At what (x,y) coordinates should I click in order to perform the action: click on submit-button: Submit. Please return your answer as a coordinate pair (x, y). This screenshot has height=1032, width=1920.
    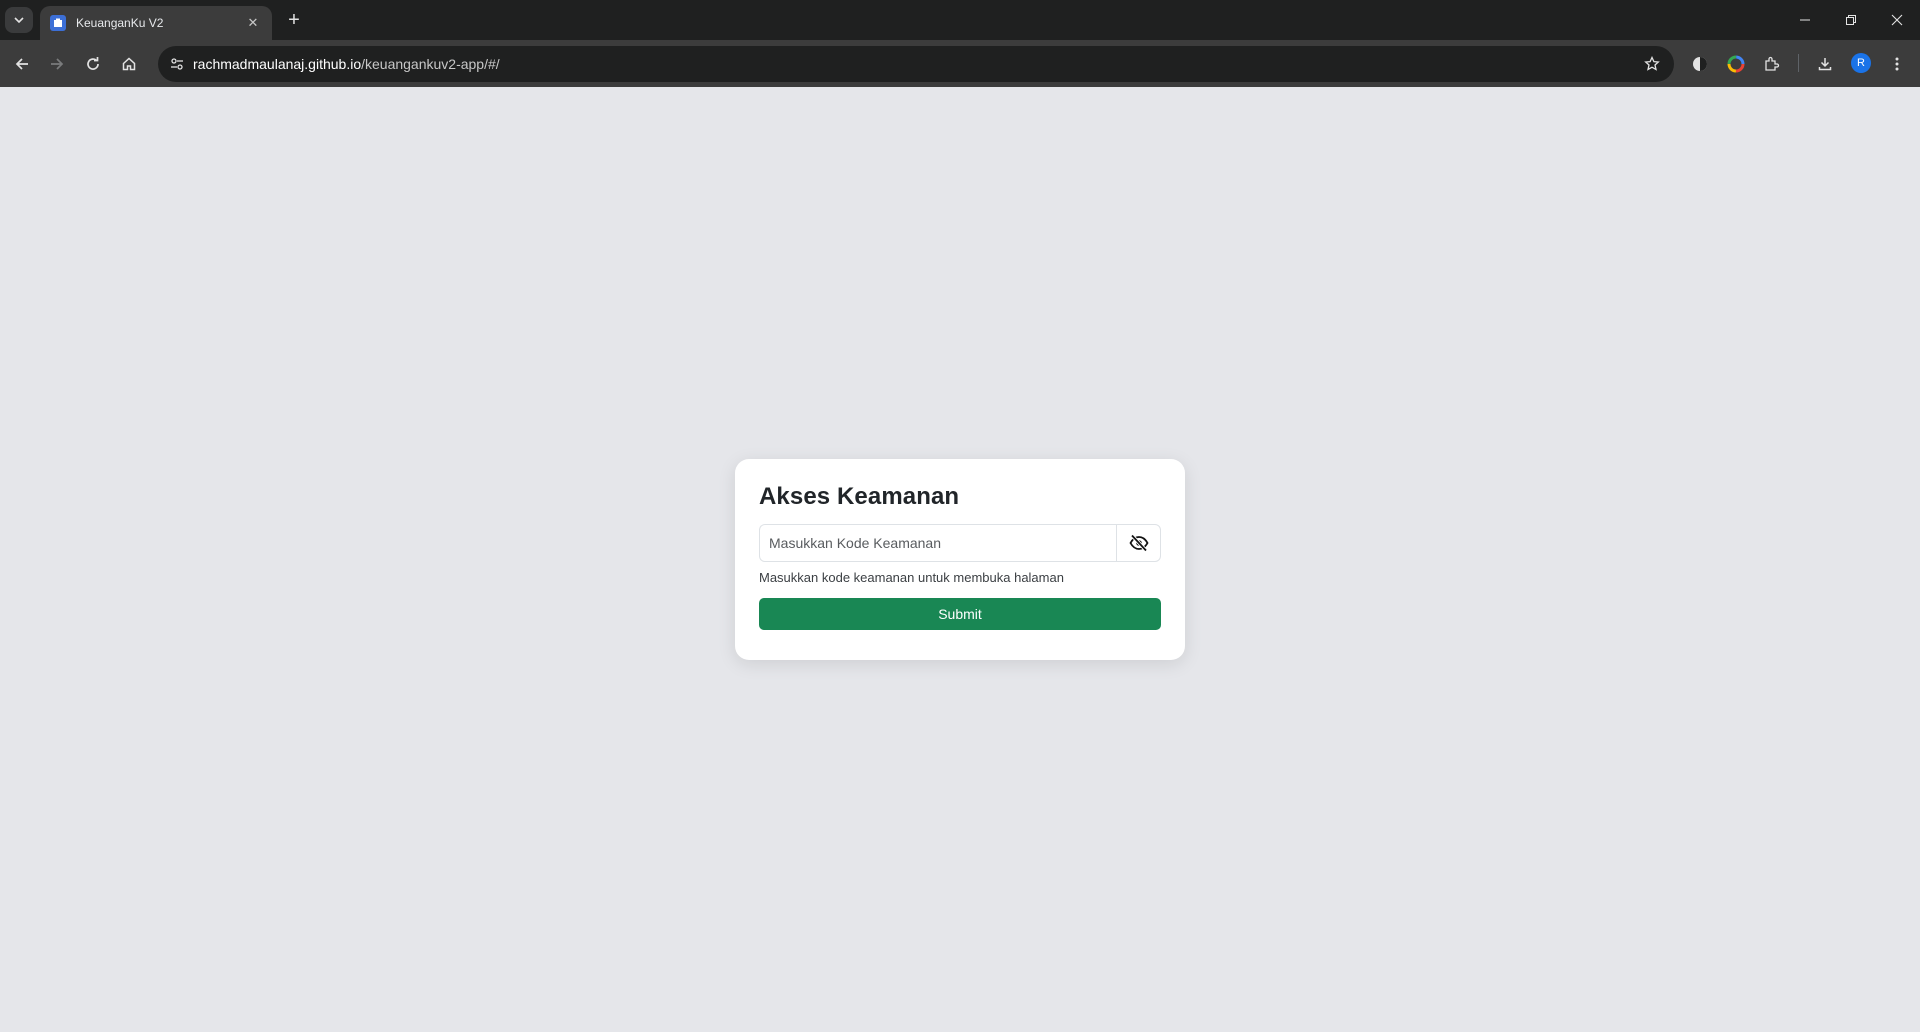
    Looking at the image, I should click on (960, 614).